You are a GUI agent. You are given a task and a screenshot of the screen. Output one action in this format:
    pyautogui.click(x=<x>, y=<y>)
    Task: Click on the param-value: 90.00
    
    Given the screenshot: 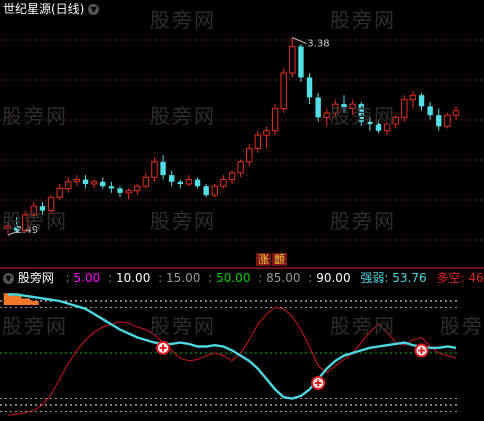 What is the action you would take?
    pyautogui.click(x=333, y=278)
    